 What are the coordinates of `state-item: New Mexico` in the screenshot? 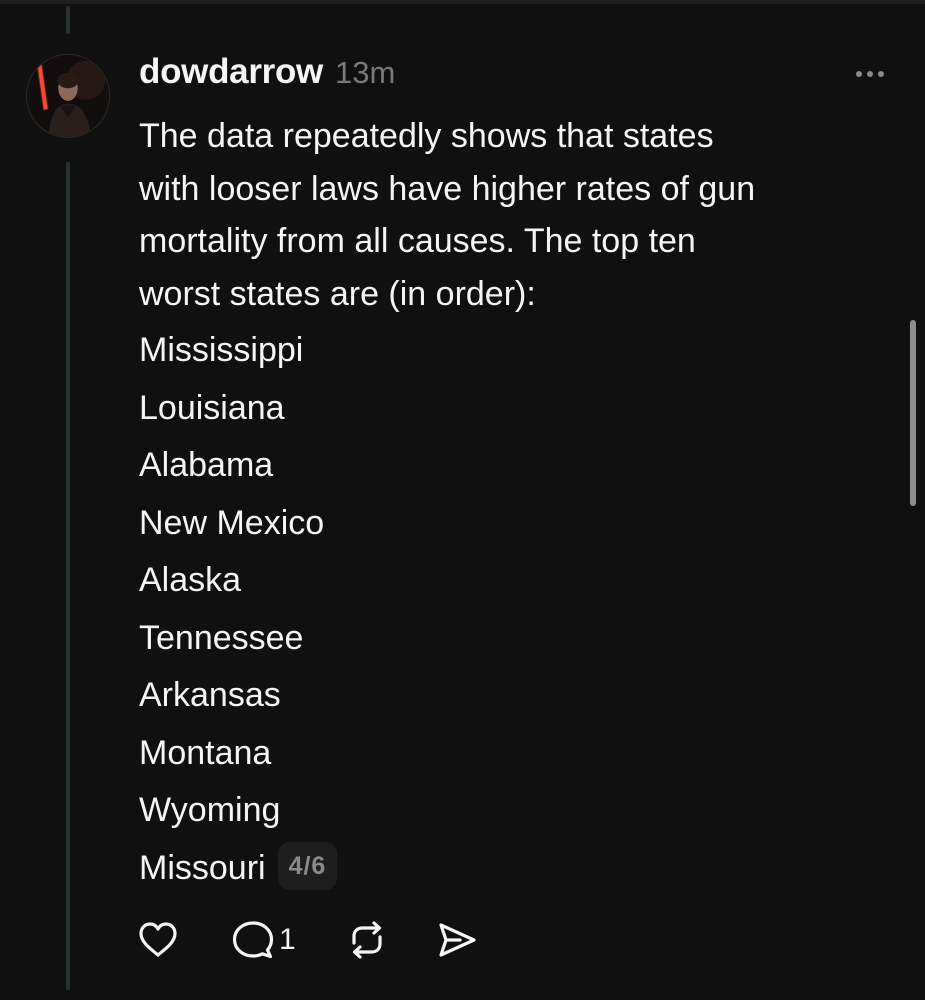 It's located at (238, 524).